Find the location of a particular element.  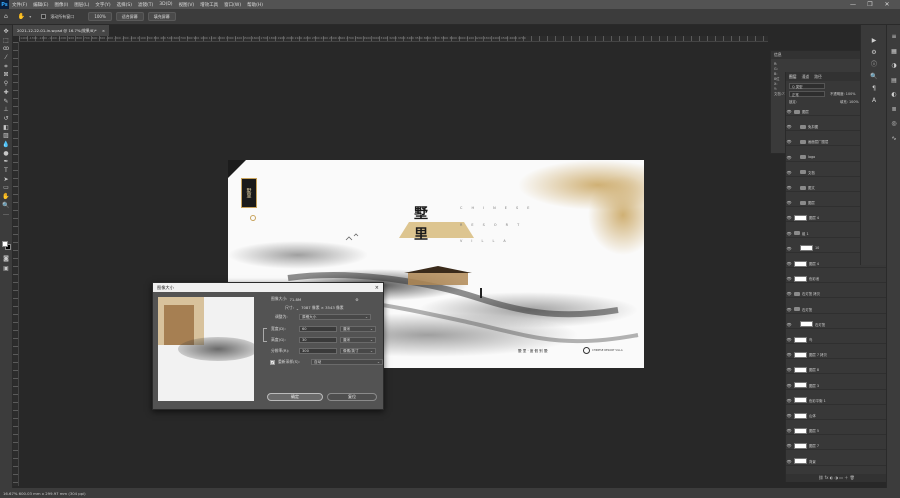

fill-screen-button: 填充屏幕 is located at coordinates (161, 16).